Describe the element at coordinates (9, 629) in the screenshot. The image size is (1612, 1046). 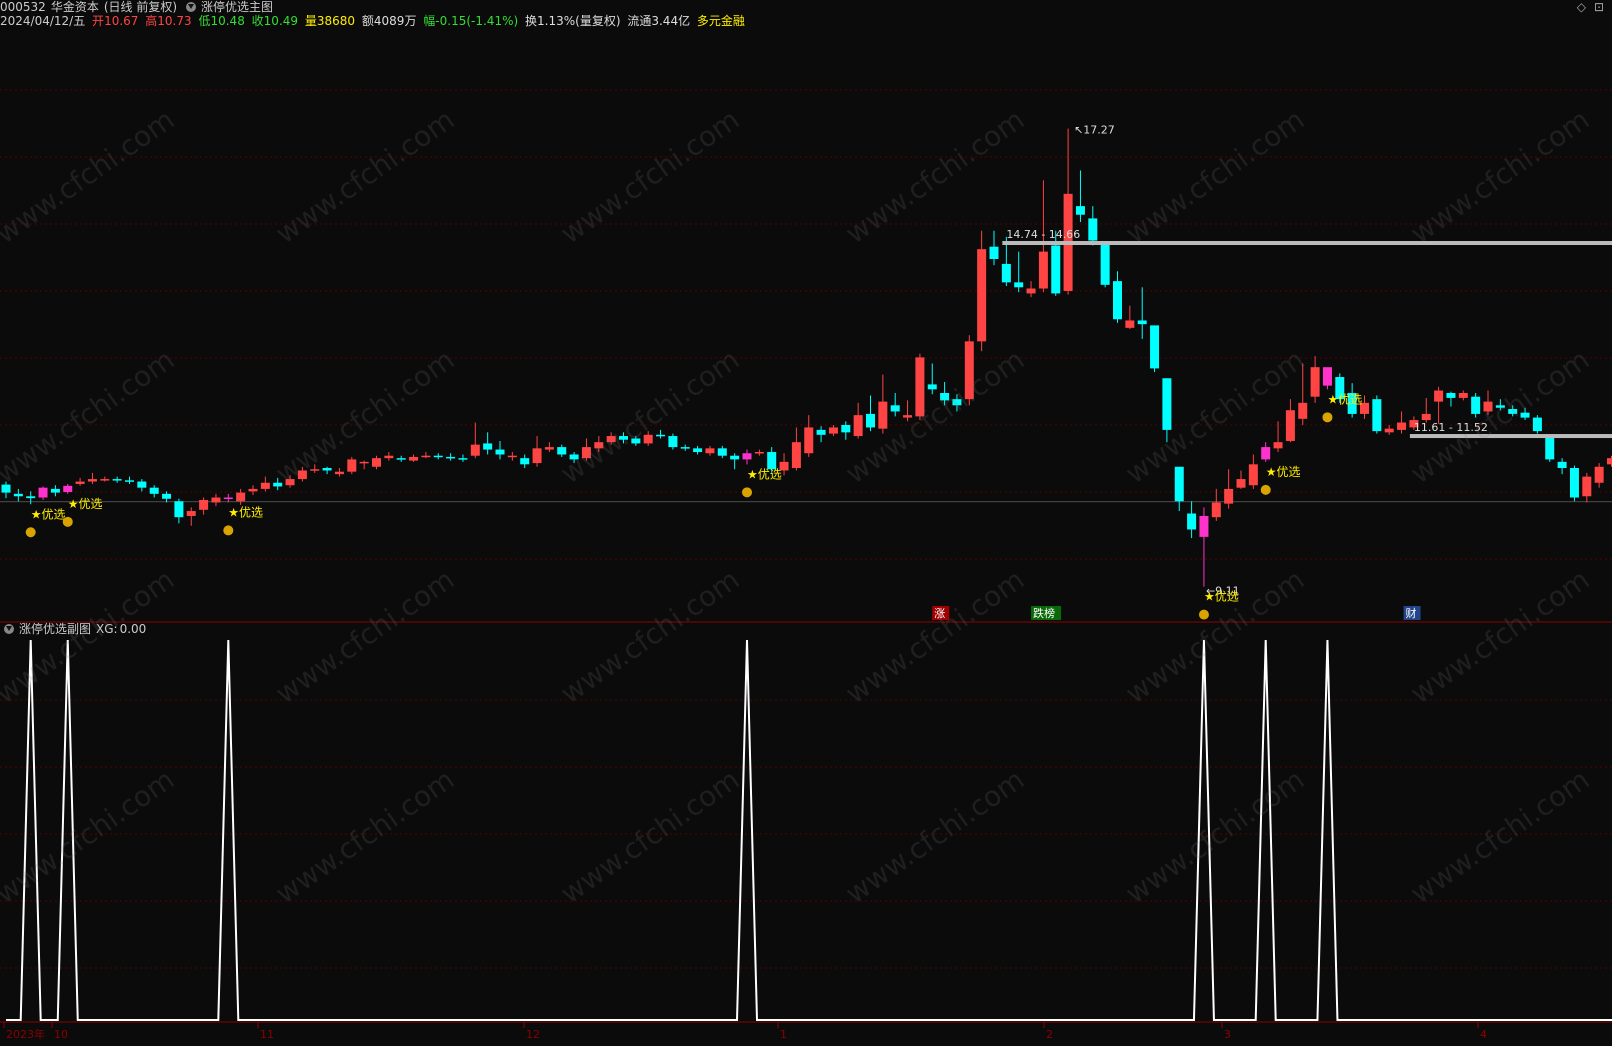
I see `dropdown-icon` at that location.